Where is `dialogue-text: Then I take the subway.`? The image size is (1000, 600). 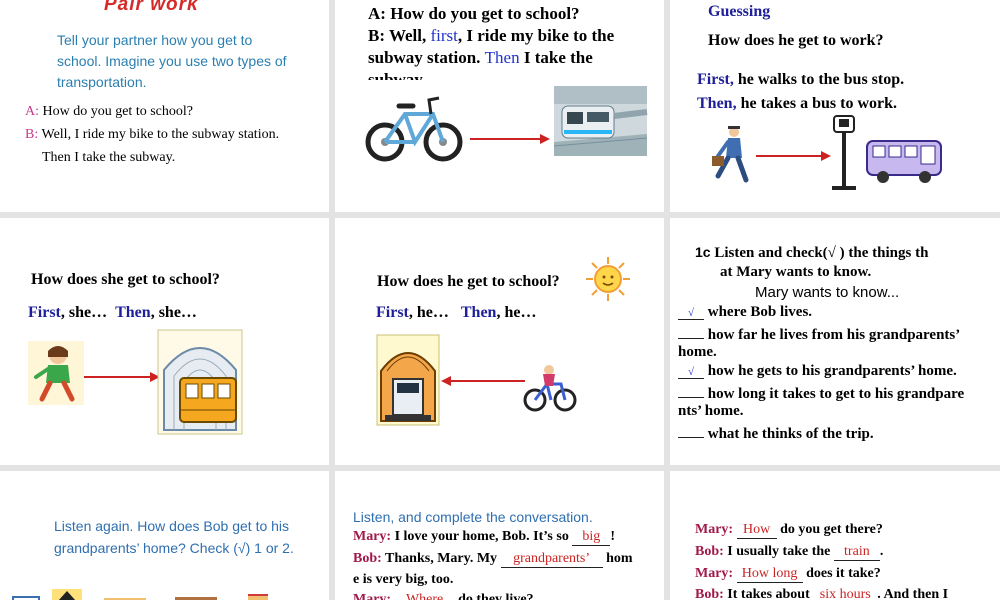
dialogue-text: Then I take the subway. is located at coordinates (109, 157).